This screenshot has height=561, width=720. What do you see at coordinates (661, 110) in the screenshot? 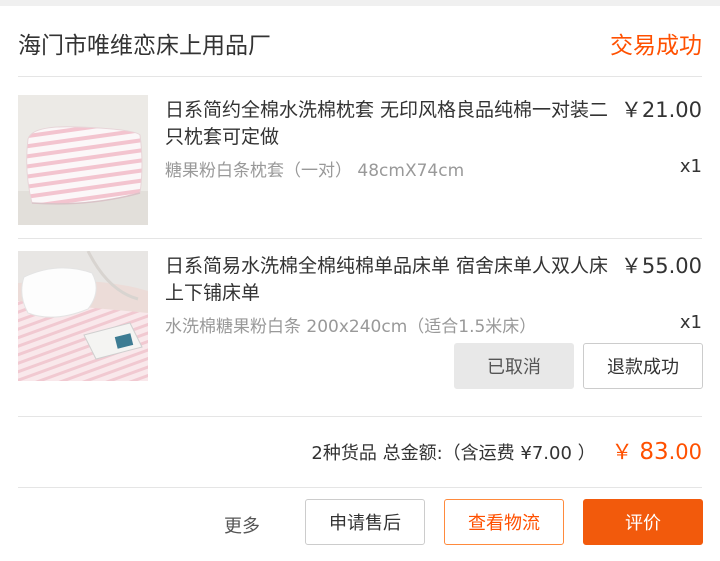
I see `item-price: ￥21.00` at bounding box center [661, 110].